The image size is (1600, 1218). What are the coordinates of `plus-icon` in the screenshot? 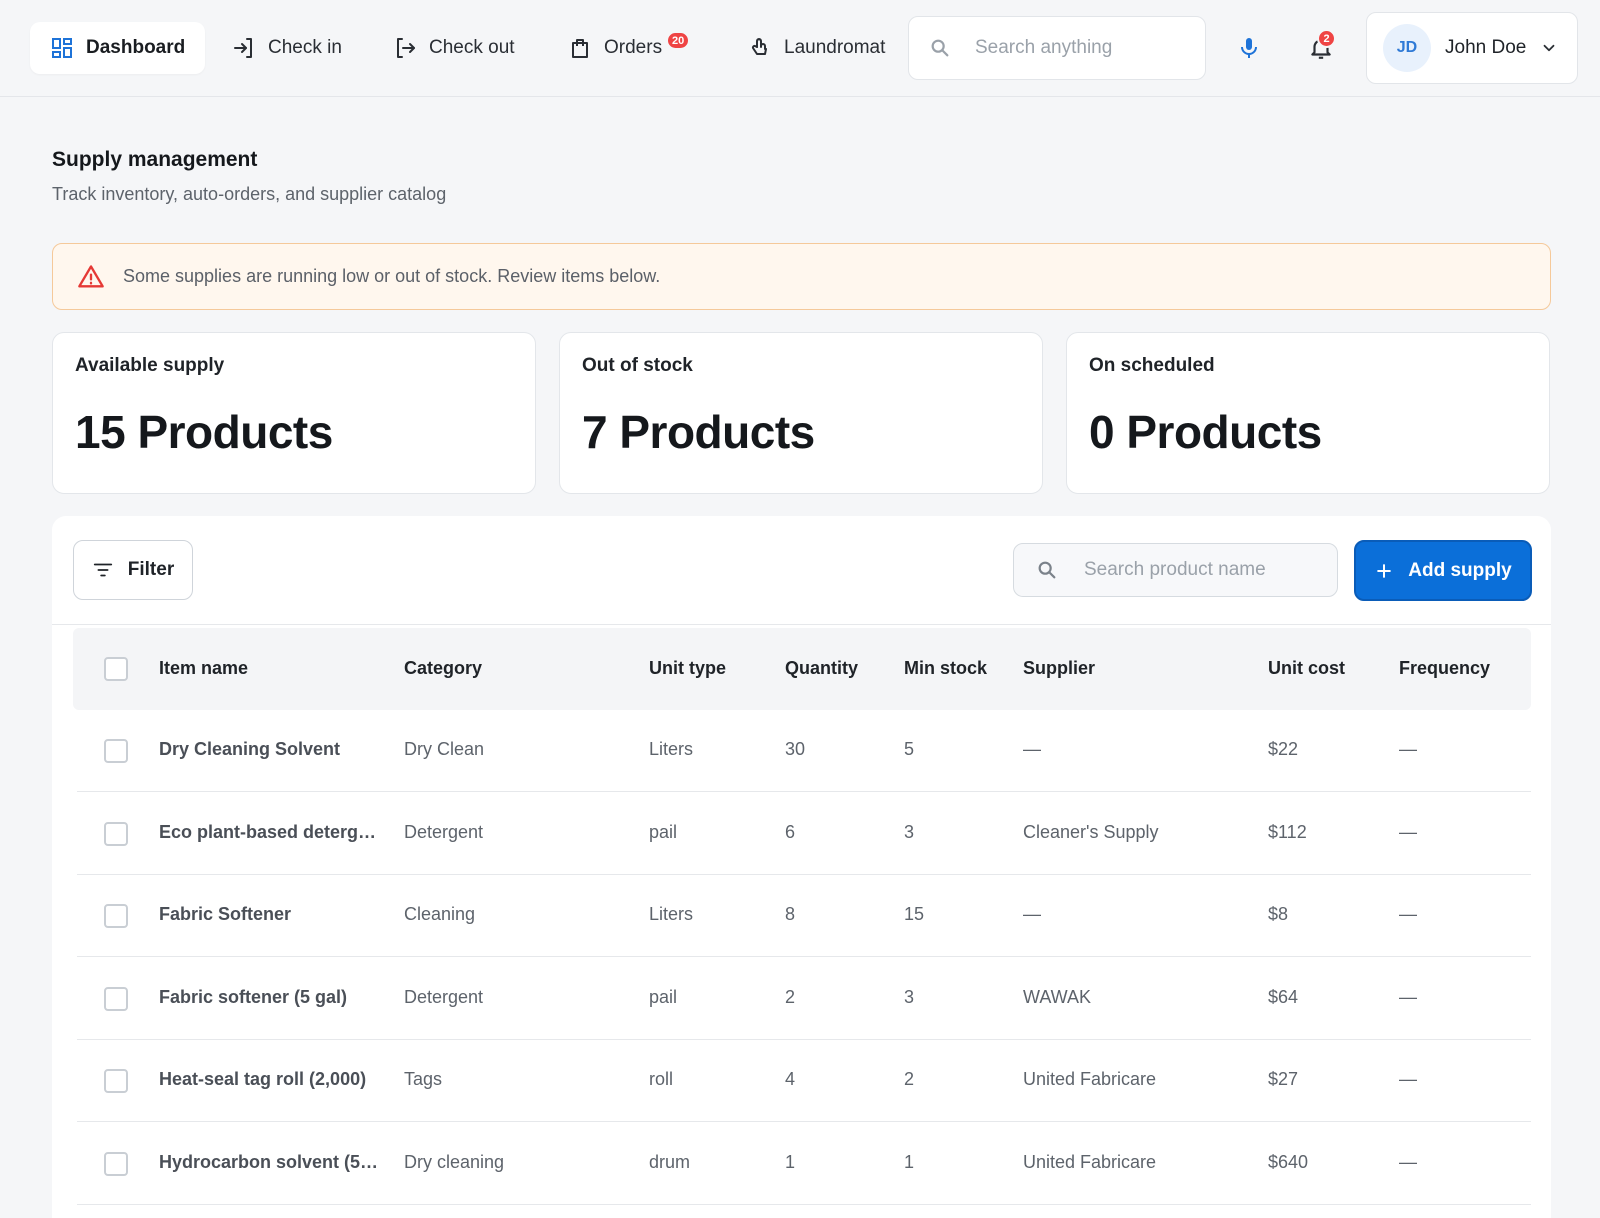 It's located at (1384, 570).